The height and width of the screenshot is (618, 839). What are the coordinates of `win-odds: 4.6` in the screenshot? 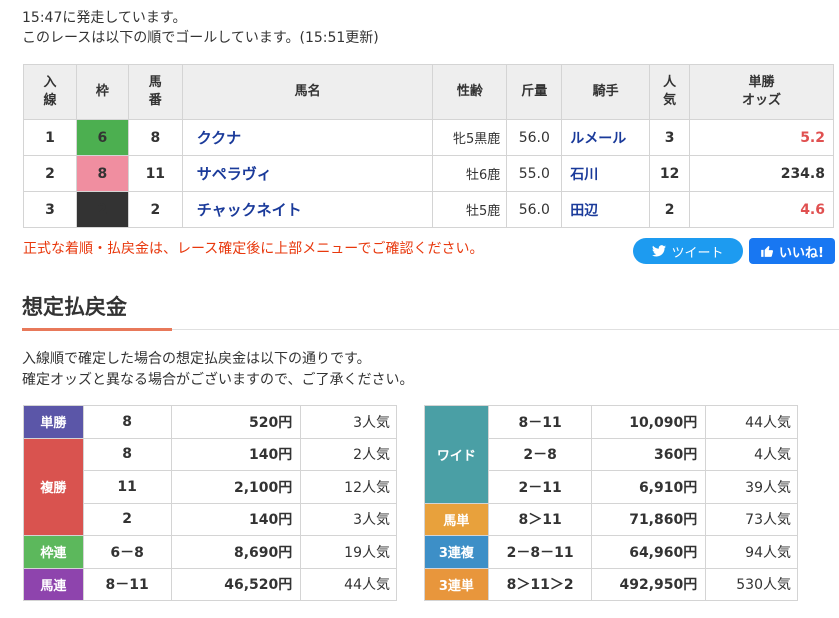 It's located at (761, 209).